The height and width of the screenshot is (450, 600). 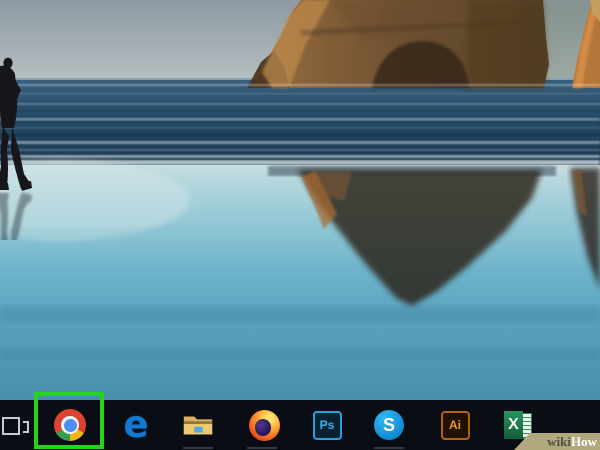 I want to click on photoshop-icon: Ps, so click(x=327, y=425).